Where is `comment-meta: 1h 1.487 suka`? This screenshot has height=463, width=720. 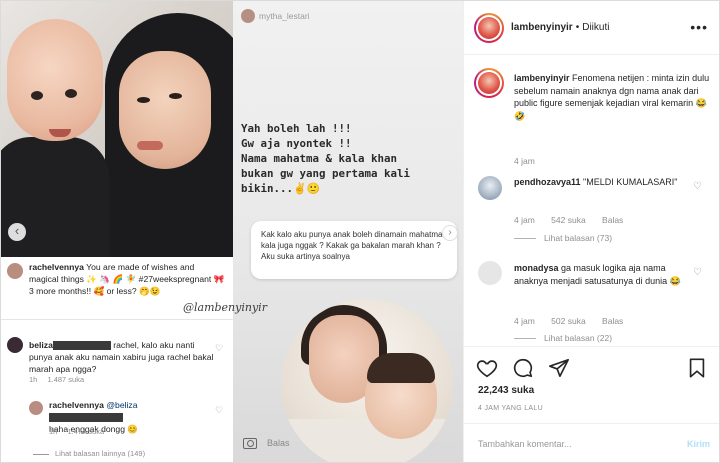 comment-meta: 1h 1.487 suka is located at coordinates (60, 379).